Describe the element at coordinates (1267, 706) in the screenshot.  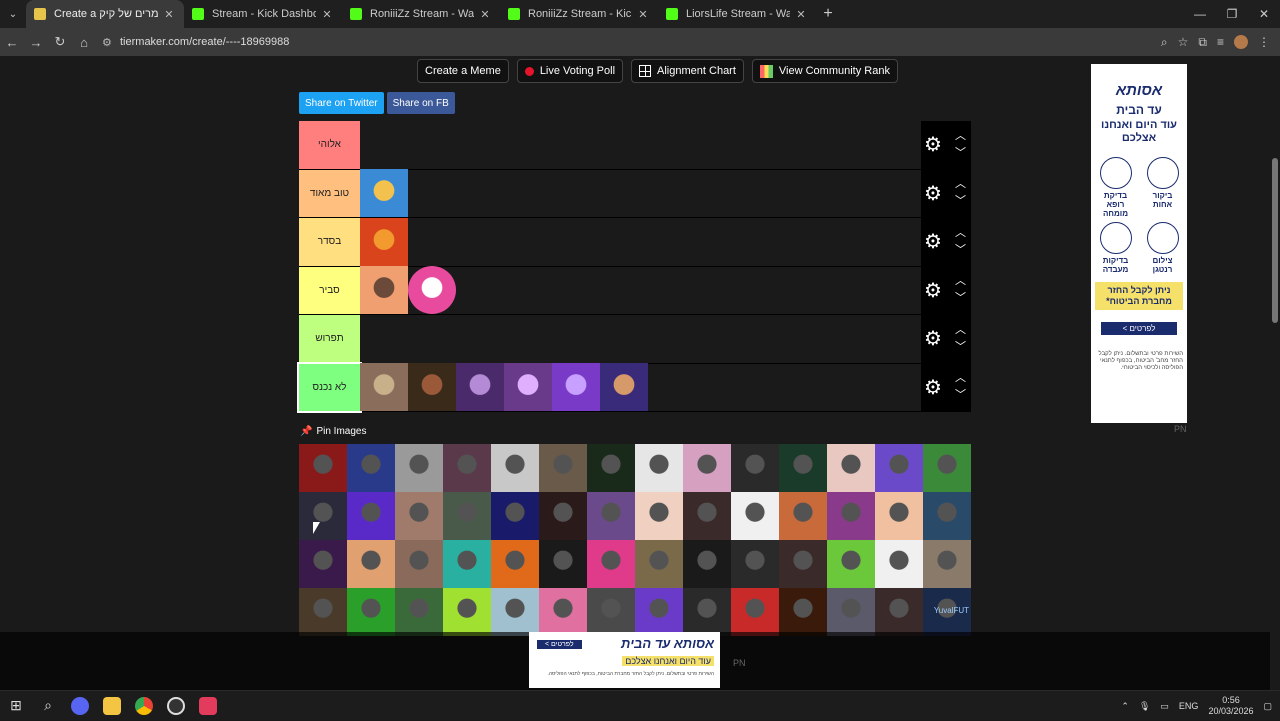
I see `notifications-icon: ▢` at that location.